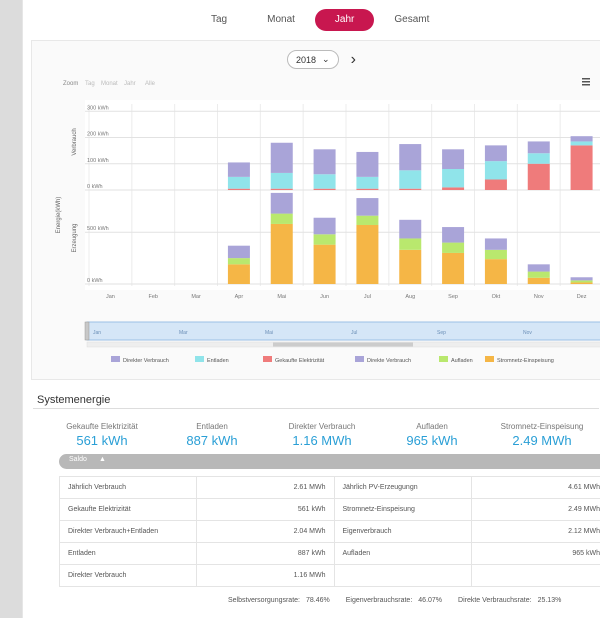 Image resolution: width=600 pixels, height=618 pixels. What do you see at coordinates (183, 333) in the screenshot?
I see `navigator-label: Mar` at bounding box center [183, 333].